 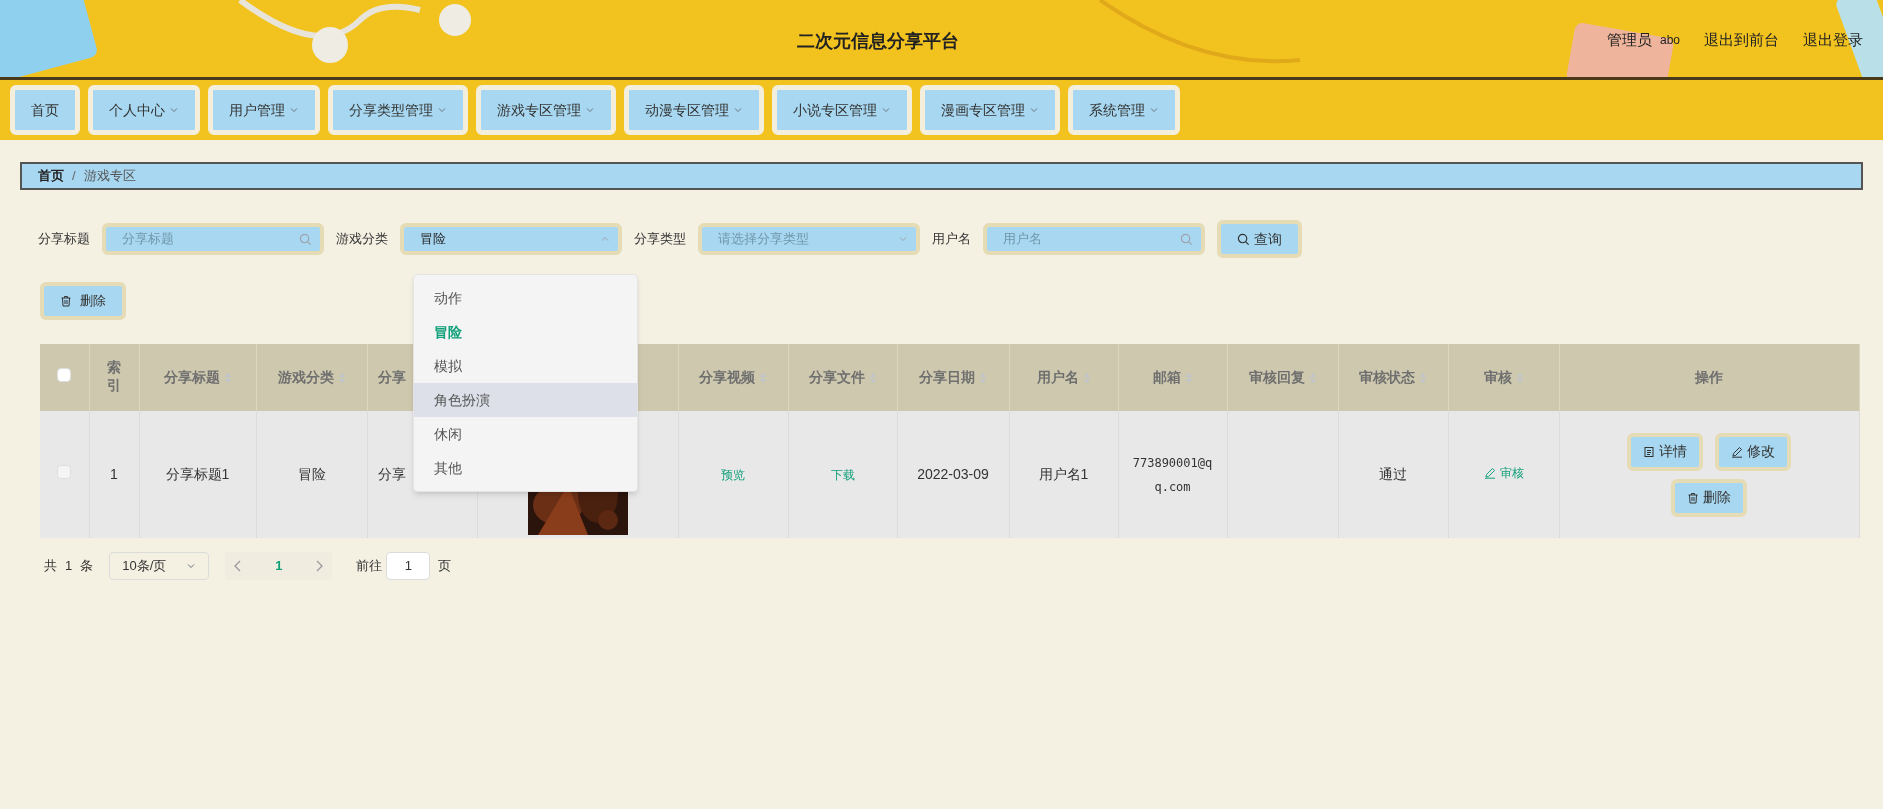 What do you see at coordinates (842, 110) in the screenshot?
I see `nav-item: 小说专区管理` at bounding box center [842, 110].